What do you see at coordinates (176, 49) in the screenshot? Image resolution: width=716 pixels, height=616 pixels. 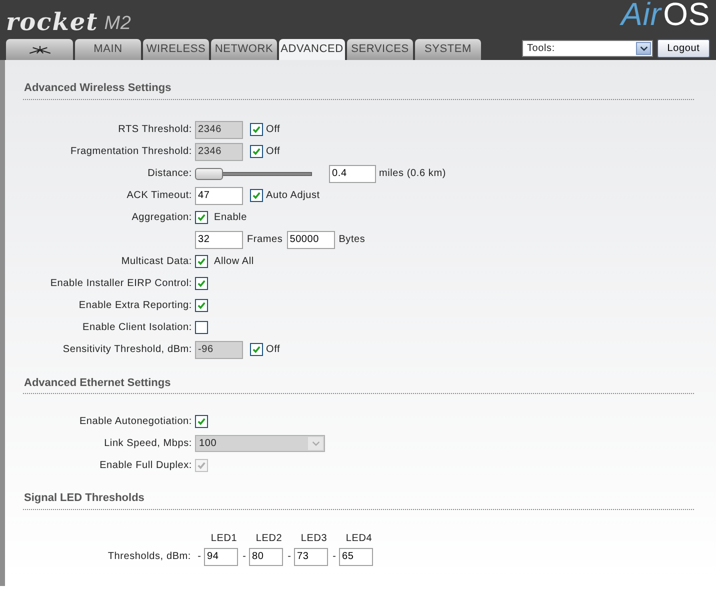 I see `nav-tab: WIRELESS` at bounding box center [176, 49].